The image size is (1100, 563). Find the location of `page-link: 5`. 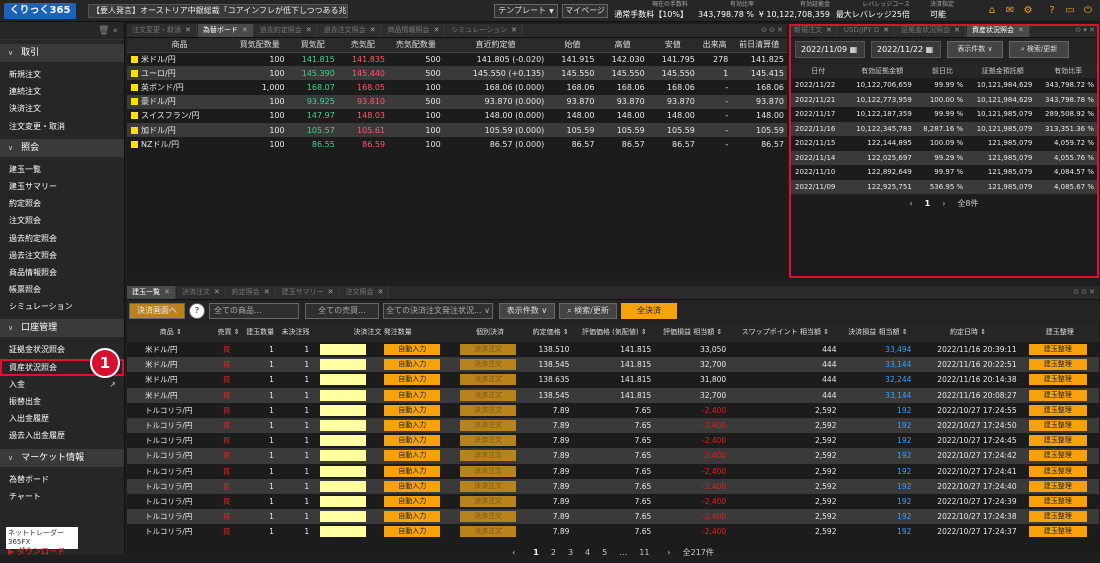

page-link: 5 is located at coordinates (604, 552).